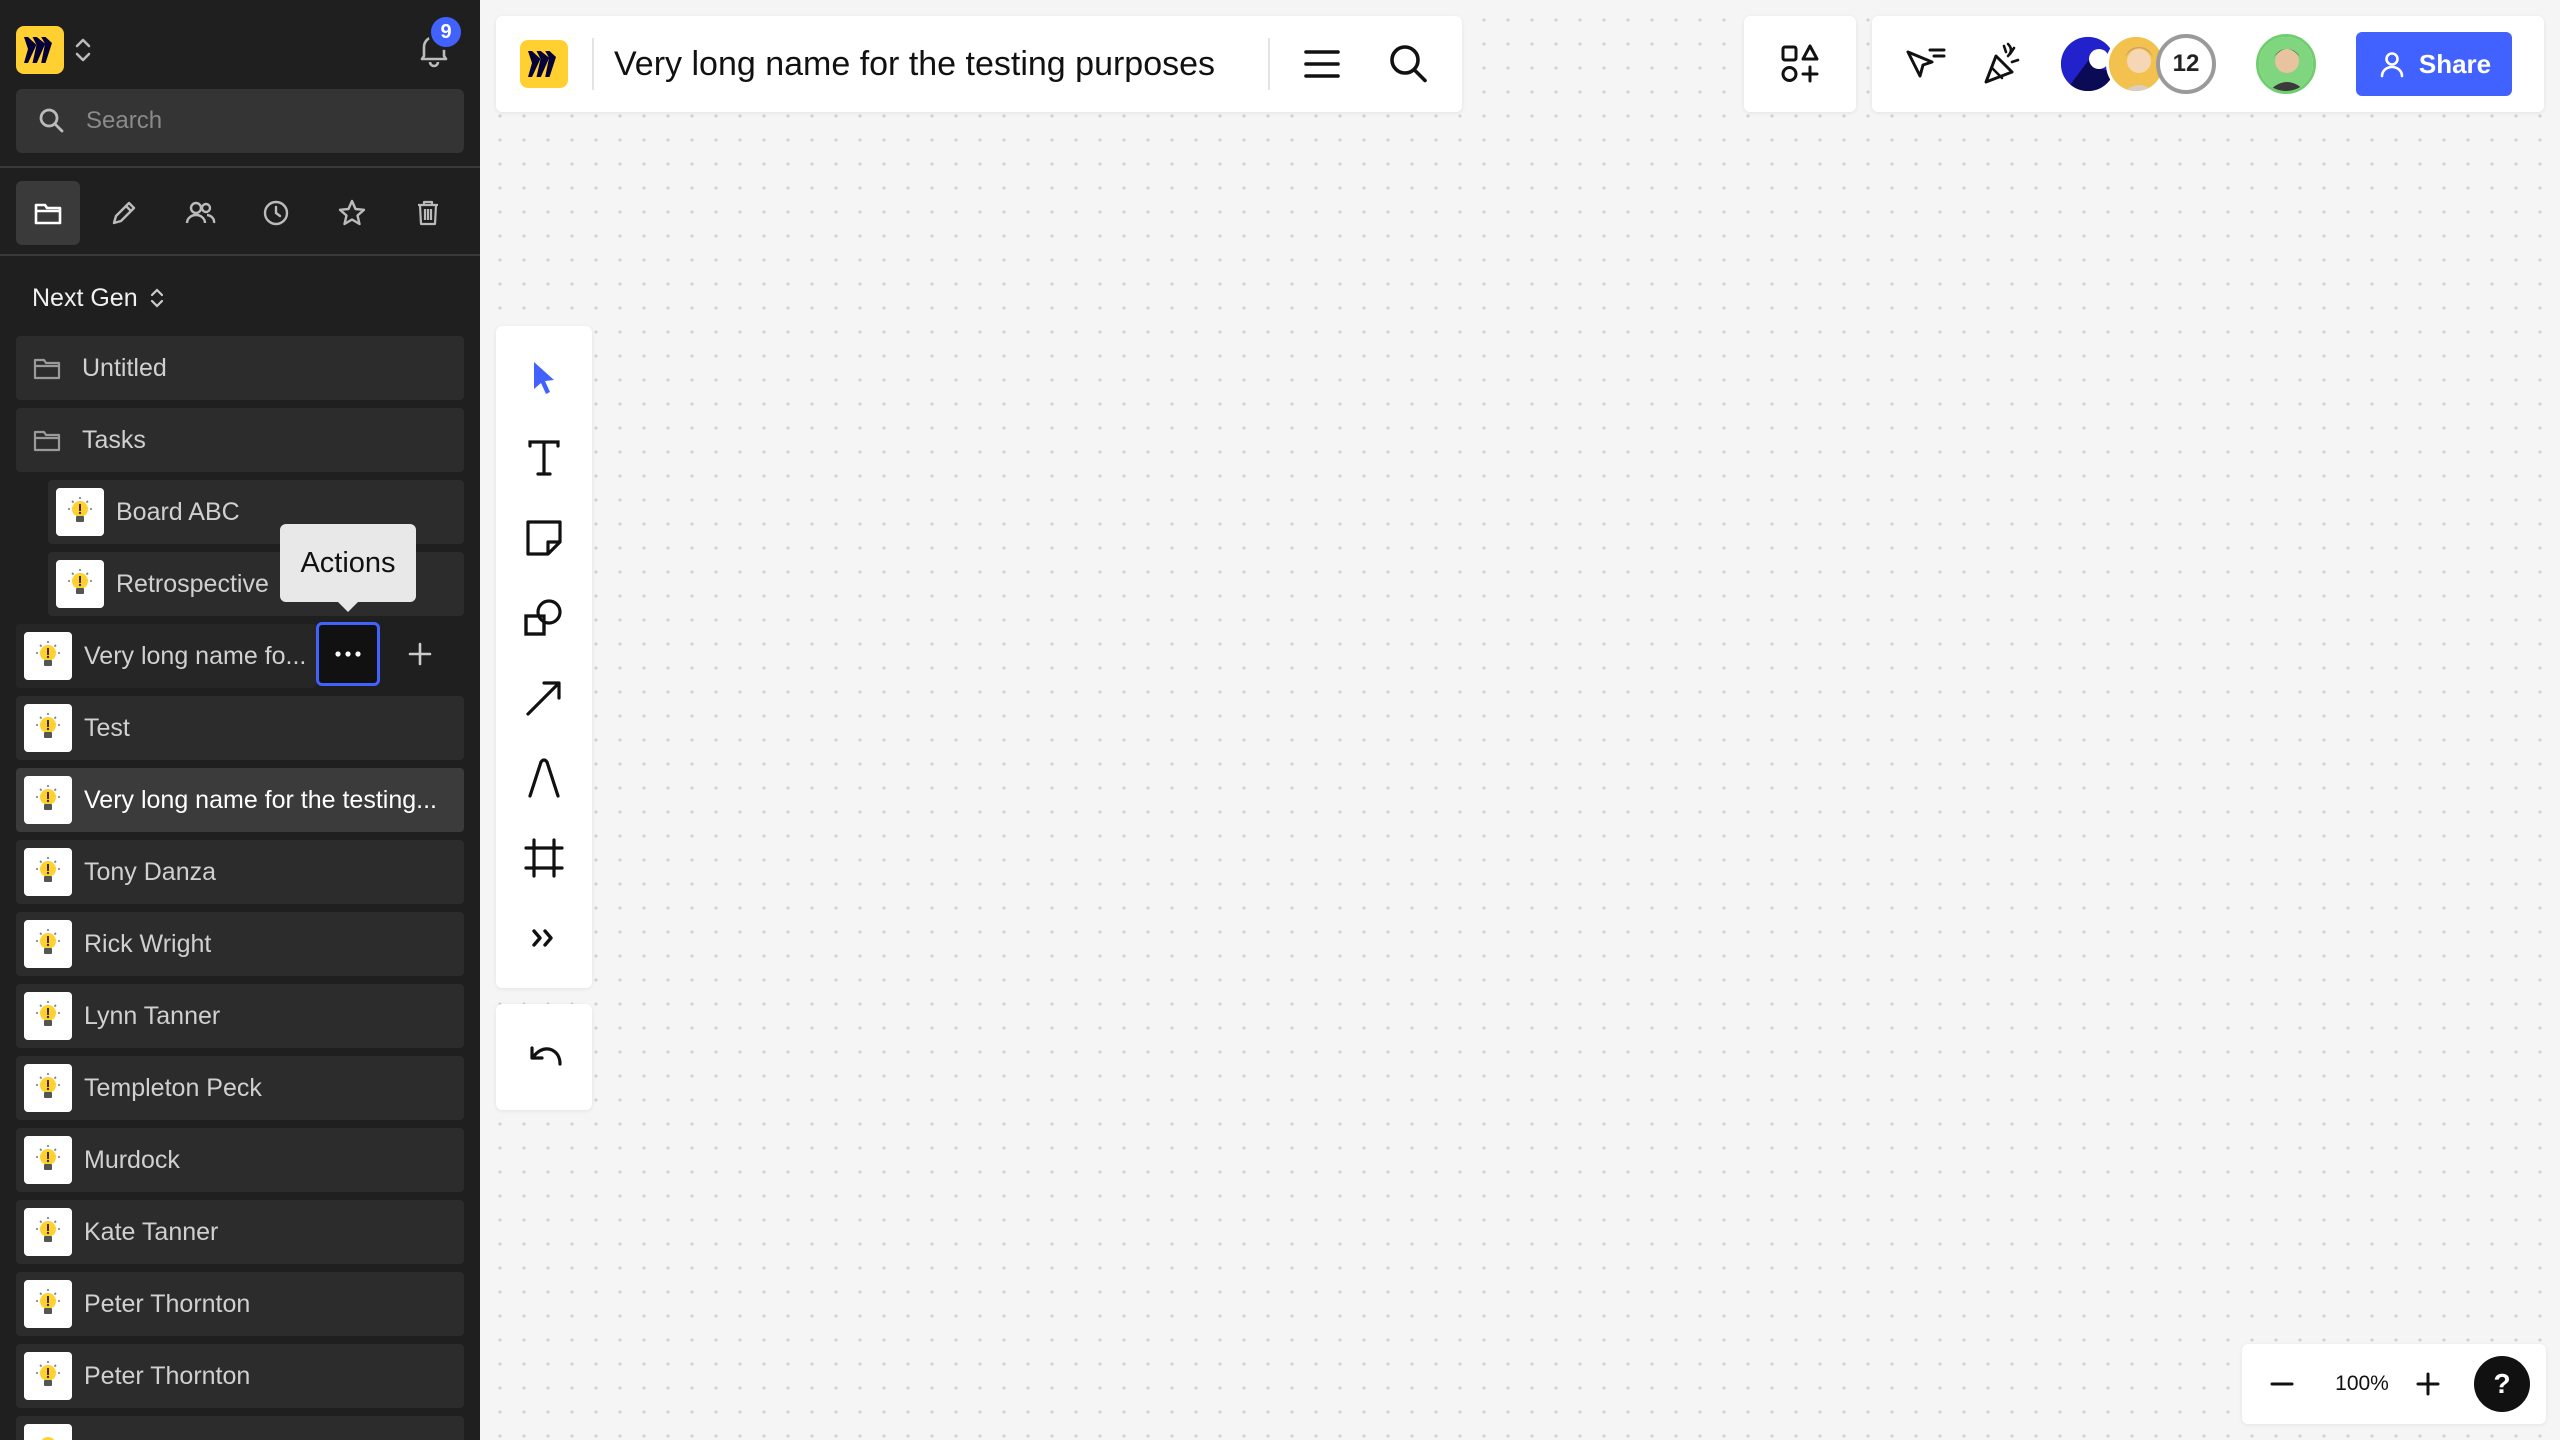 The image size is (2560, 1440). Describe the element at coordinates (240, 1232) in the screenshot. I see `sidebar-board-item: Kate Tanner` at that location.